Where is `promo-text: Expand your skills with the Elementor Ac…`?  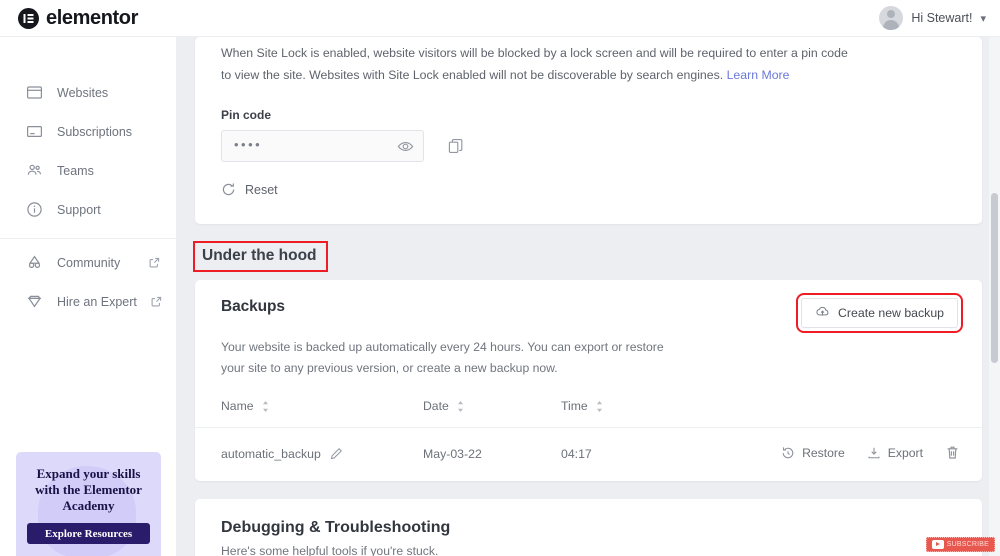 promo-text: Expand your skills with the Elementor Ac… is located at coordinates (88, 490).